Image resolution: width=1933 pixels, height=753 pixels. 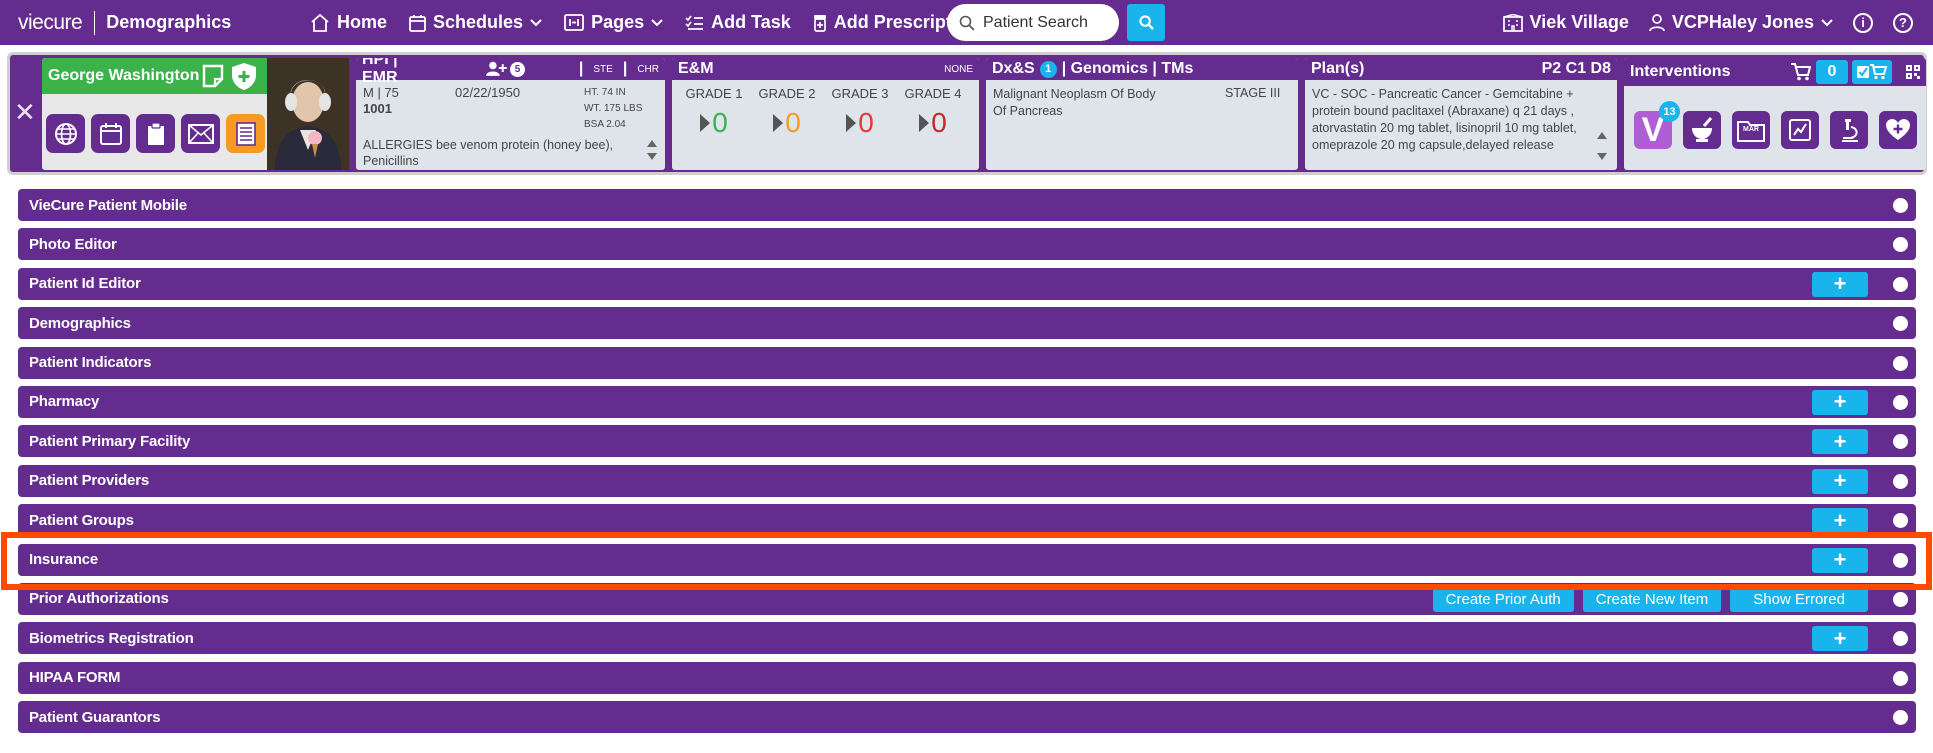 What do you see at coordinates (1652, 599) in the screenshot?
I see `create-new-item-button: Create New Item` at bounding box center [1652, 599].